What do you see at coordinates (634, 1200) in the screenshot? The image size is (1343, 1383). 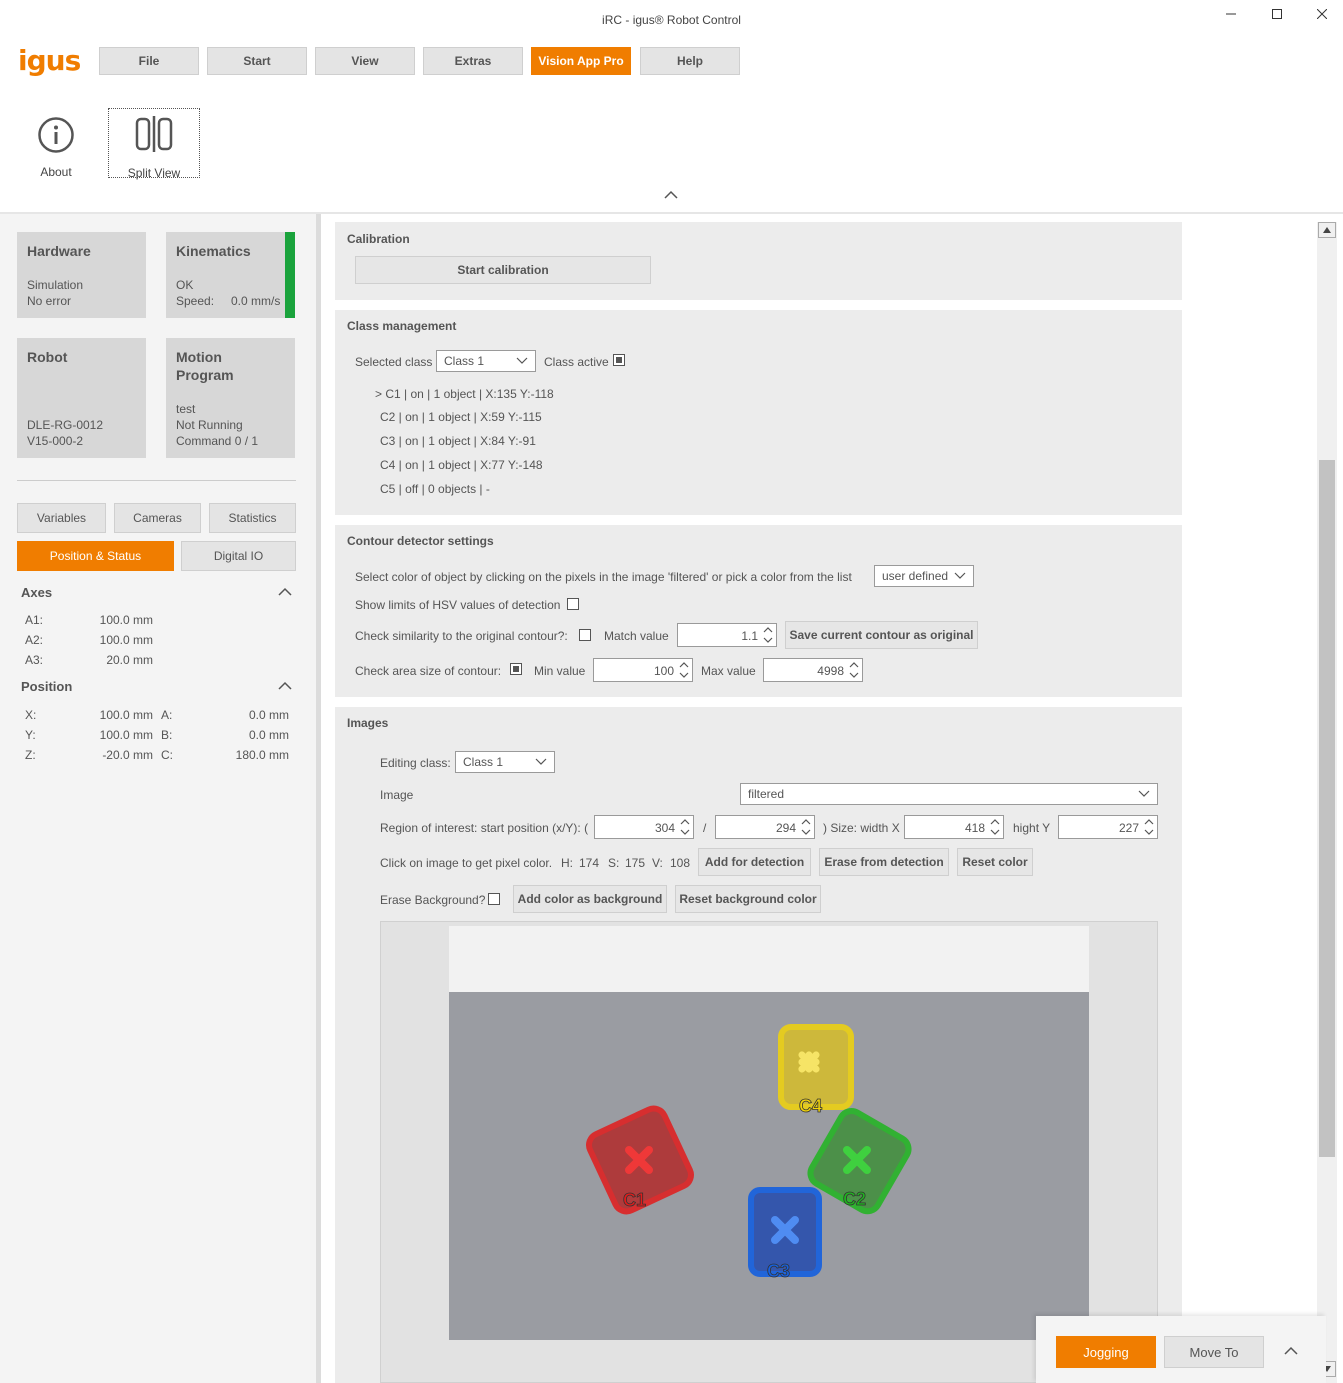 I see `object-label: C1` at bounding box center [634, 1200].